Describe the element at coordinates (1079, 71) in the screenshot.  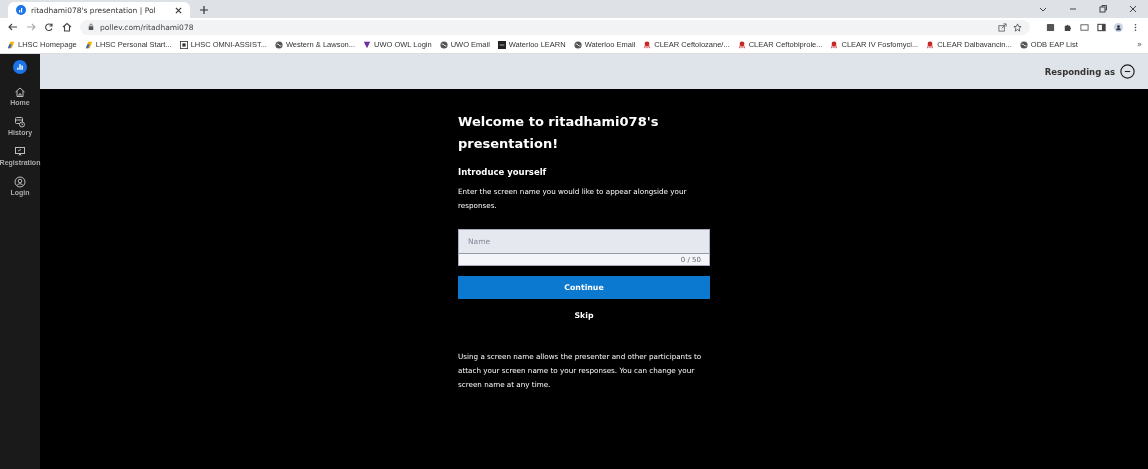
I see `responding-as-label: Responding as` at that location.